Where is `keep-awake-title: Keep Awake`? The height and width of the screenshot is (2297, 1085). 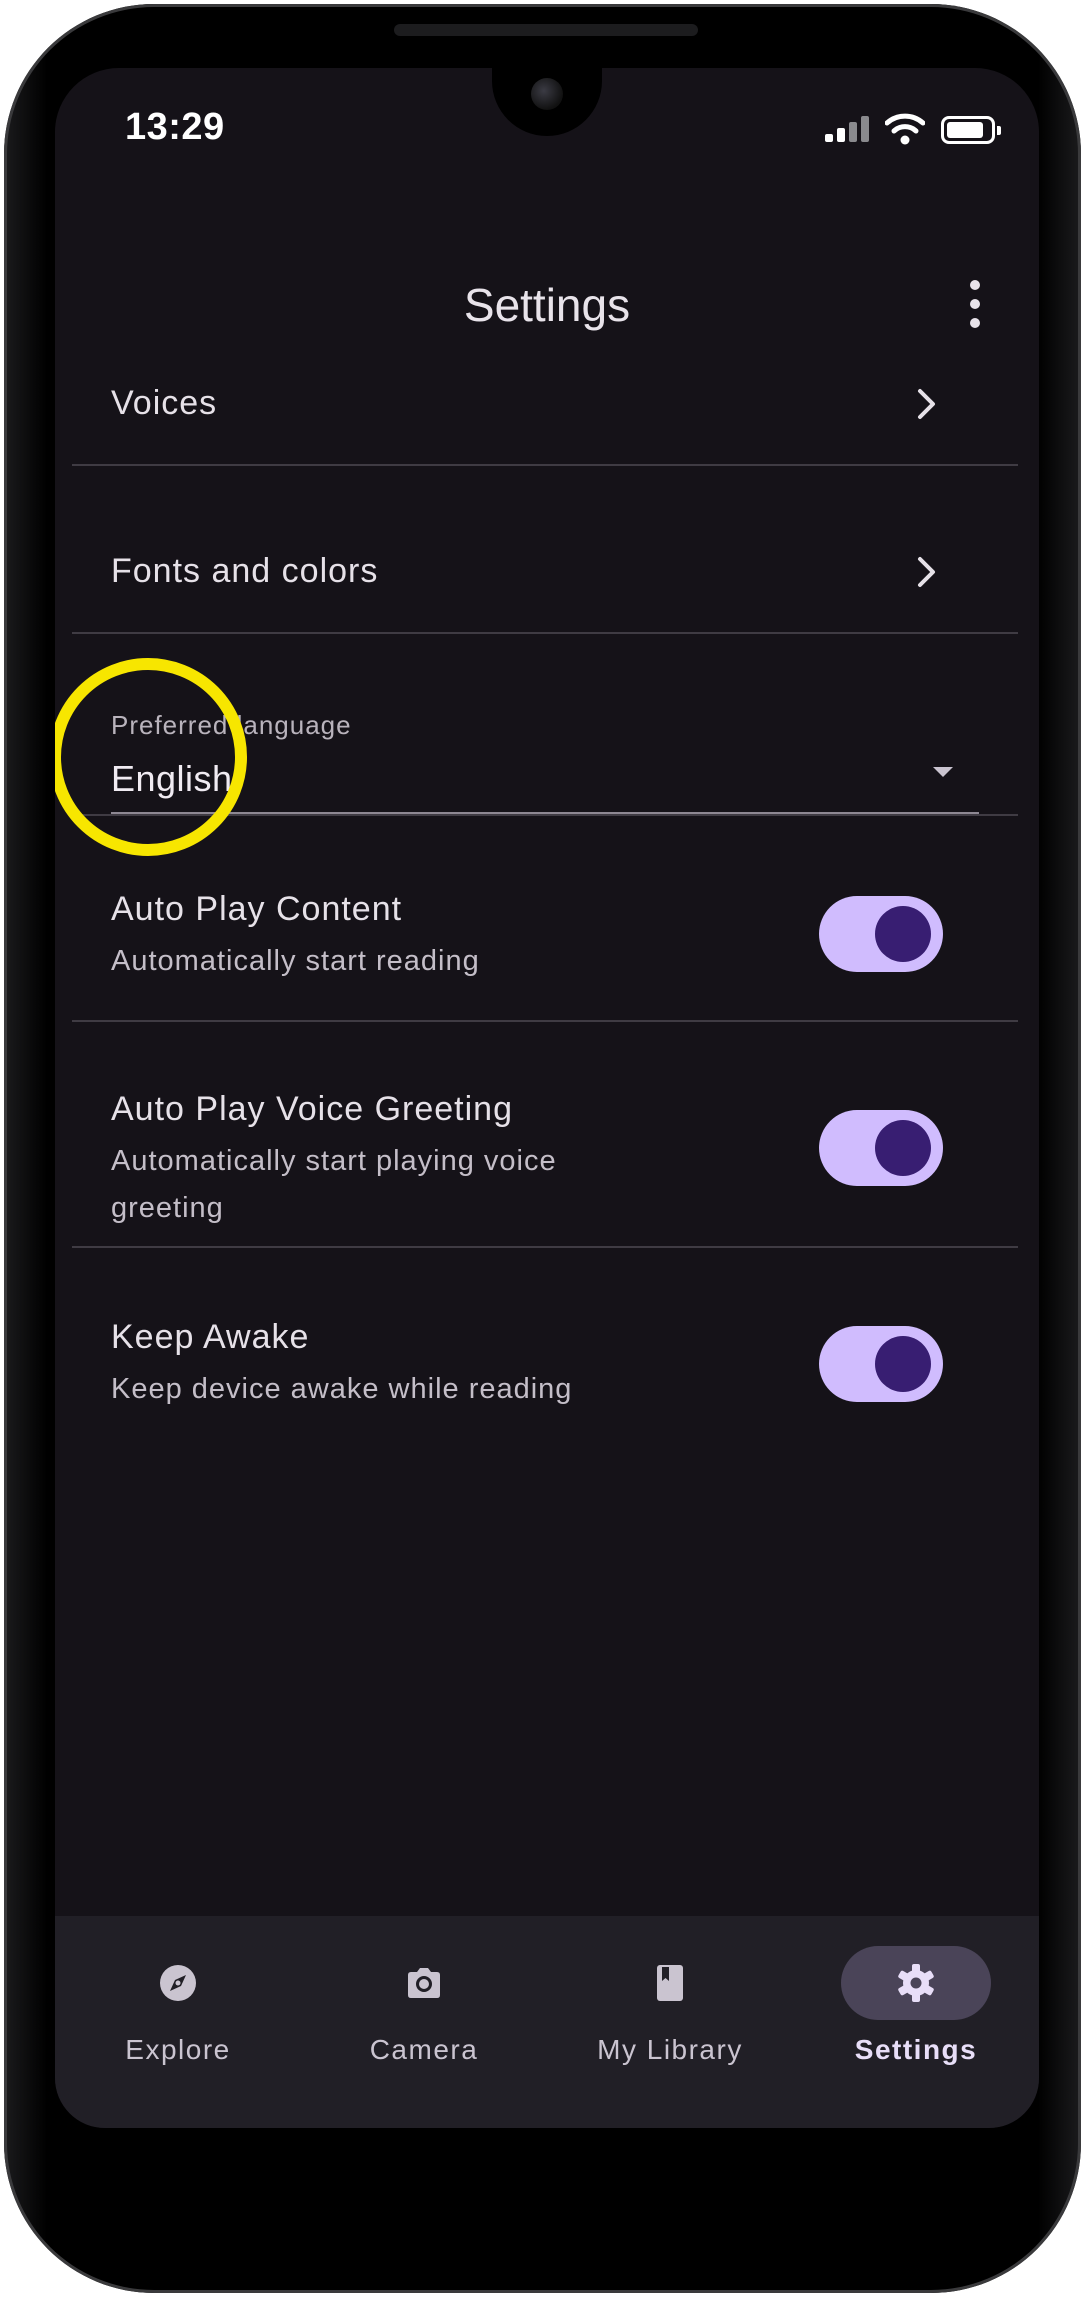
keep-awake-title: Keep Awake is located at coordinates (210, 1337).